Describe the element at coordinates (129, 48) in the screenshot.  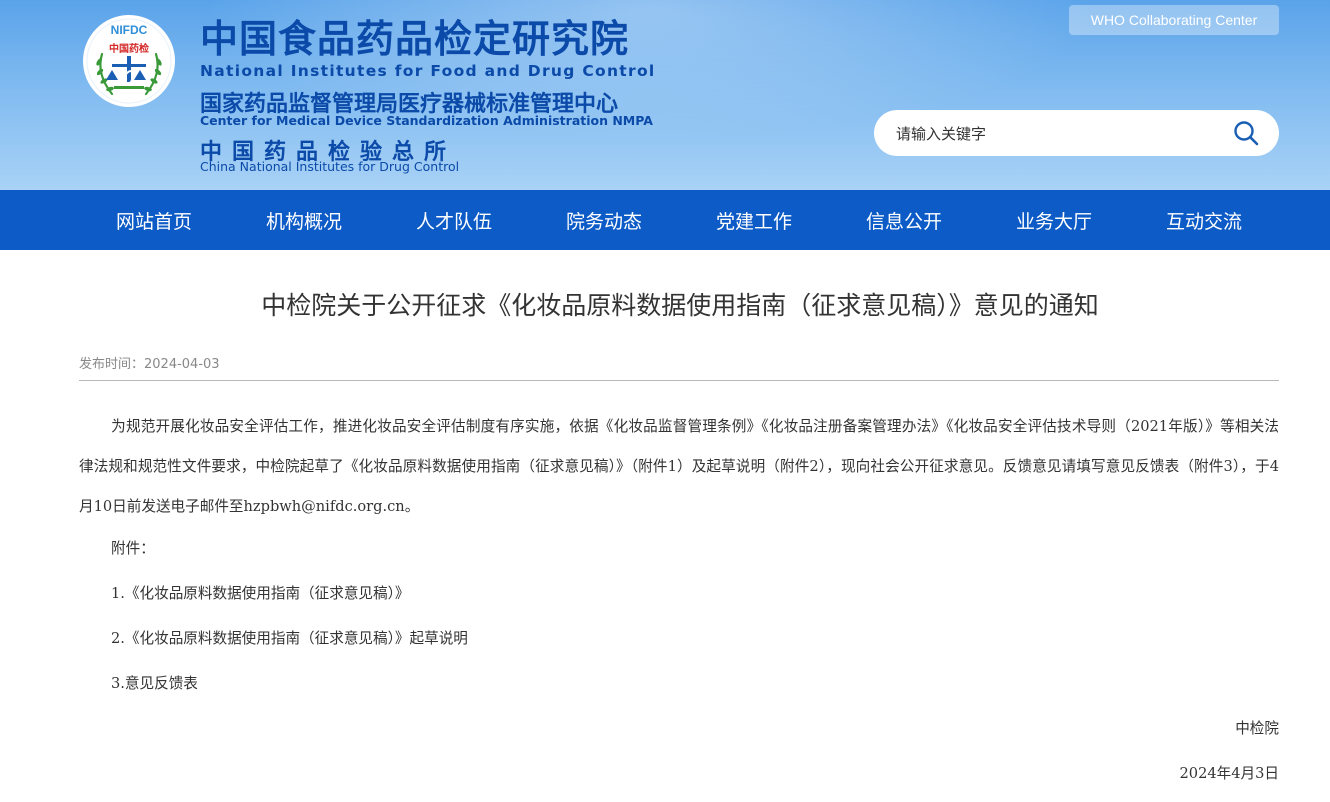
I see `logo-text-cn: 中国药检` at that location.